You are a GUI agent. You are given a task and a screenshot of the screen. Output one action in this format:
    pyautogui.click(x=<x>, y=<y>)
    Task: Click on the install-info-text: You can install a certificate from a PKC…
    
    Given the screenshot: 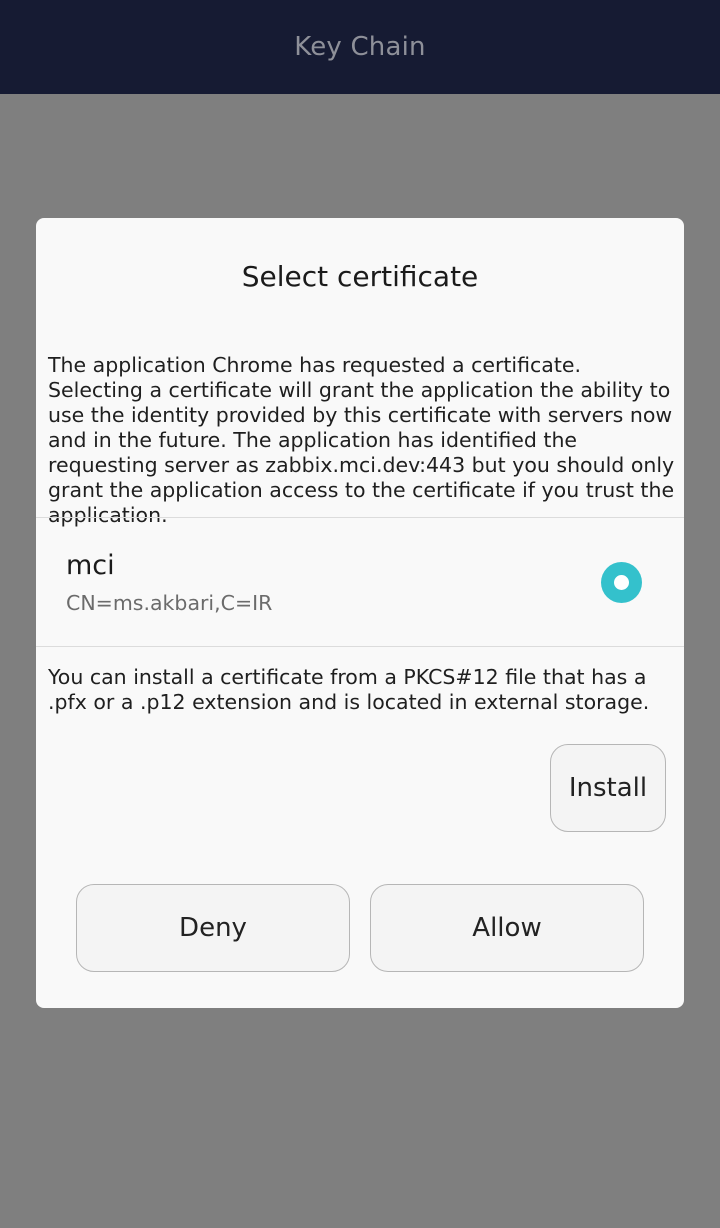 What is the action you would take?
    pyautogui.click(x=349, y=689)
    